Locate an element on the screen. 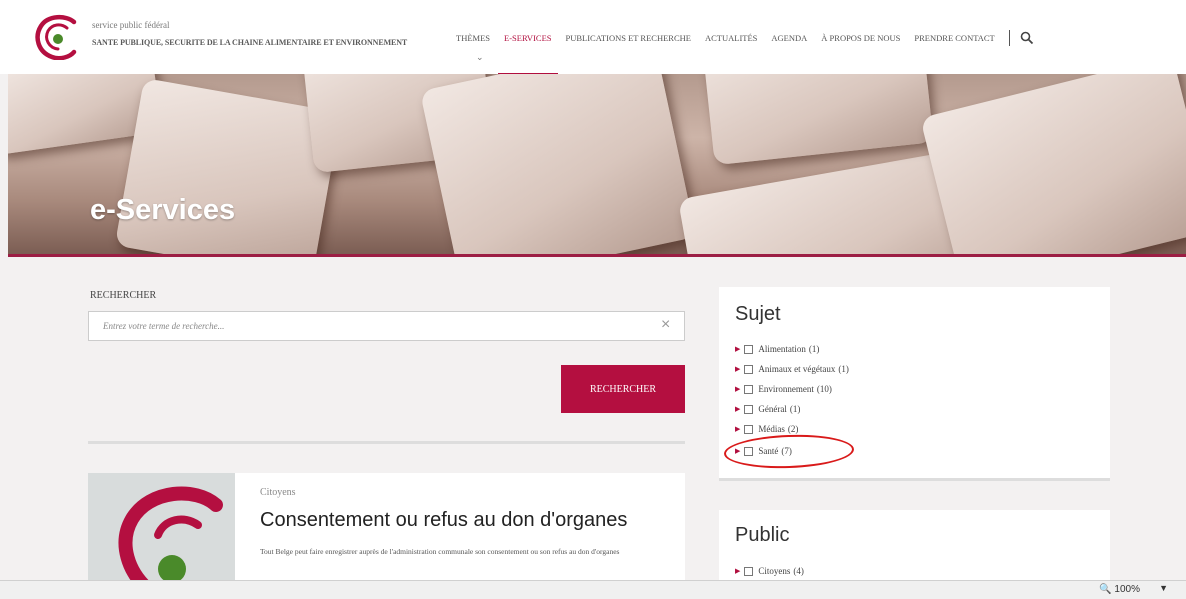  zoom-level: 🔍 100% is located at coordinates (1119, 589).